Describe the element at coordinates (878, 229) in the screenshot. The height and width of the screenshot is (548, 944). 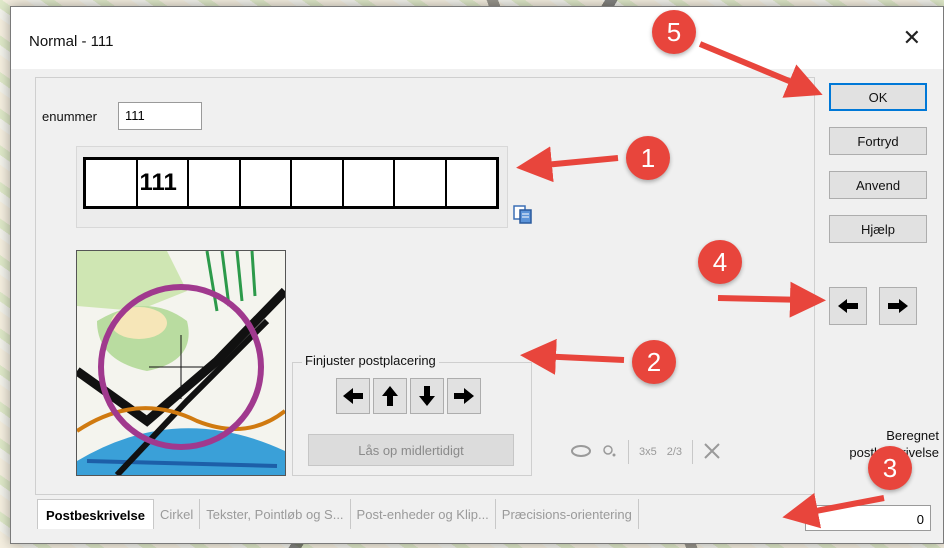
I see `help-button: Hjælp` at that location.